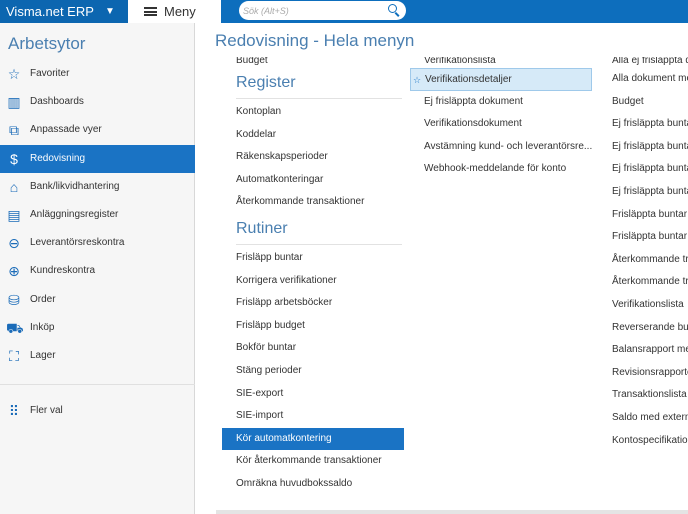  I want to click on menu-item: Omräkna huvudbokssaldo, so click(313, 484).